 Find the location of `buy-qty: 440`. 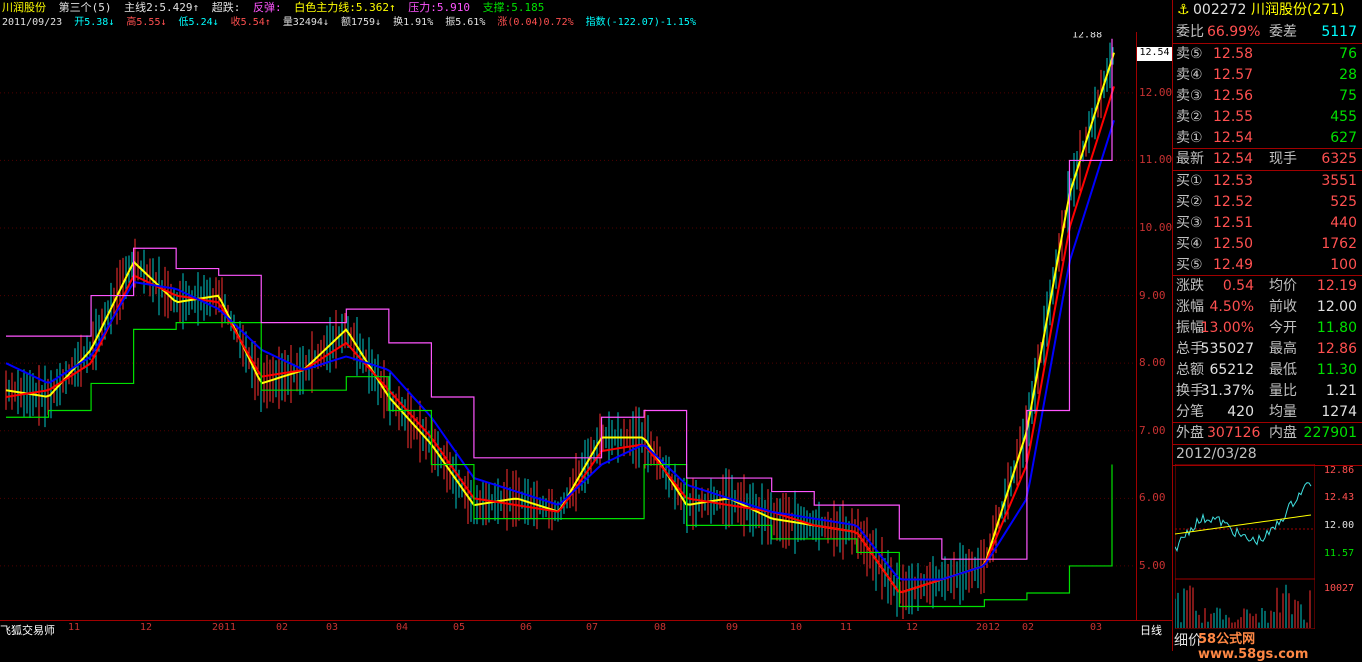

buy-qty: 440 is located at coordinates (1343, 223).